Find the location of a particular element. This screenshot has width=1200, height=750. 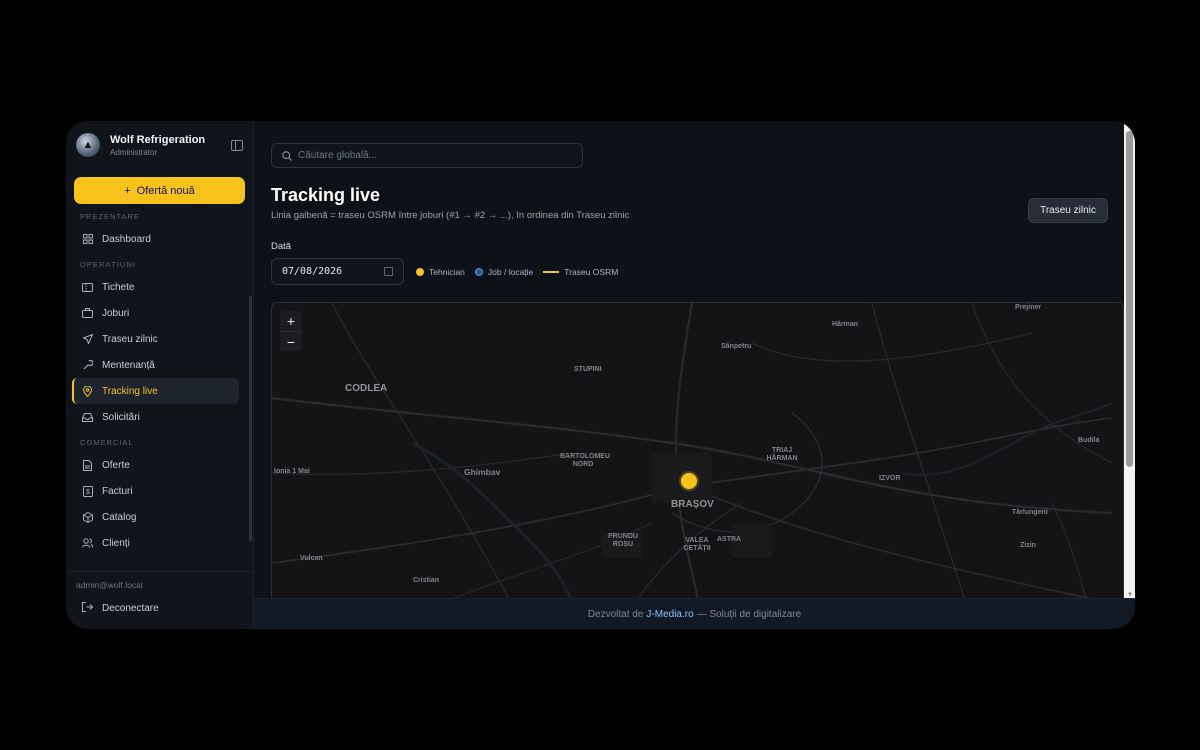

page-scrollbar: ▲ ▼ is located at coordinates (1129, 359).